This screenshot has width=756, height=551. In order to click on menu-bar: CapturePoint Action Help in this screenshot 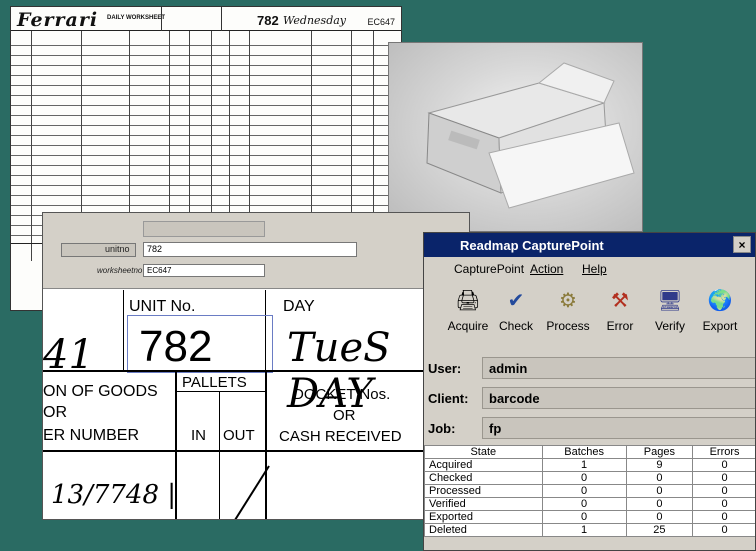, I will do `click(589, 269)`.